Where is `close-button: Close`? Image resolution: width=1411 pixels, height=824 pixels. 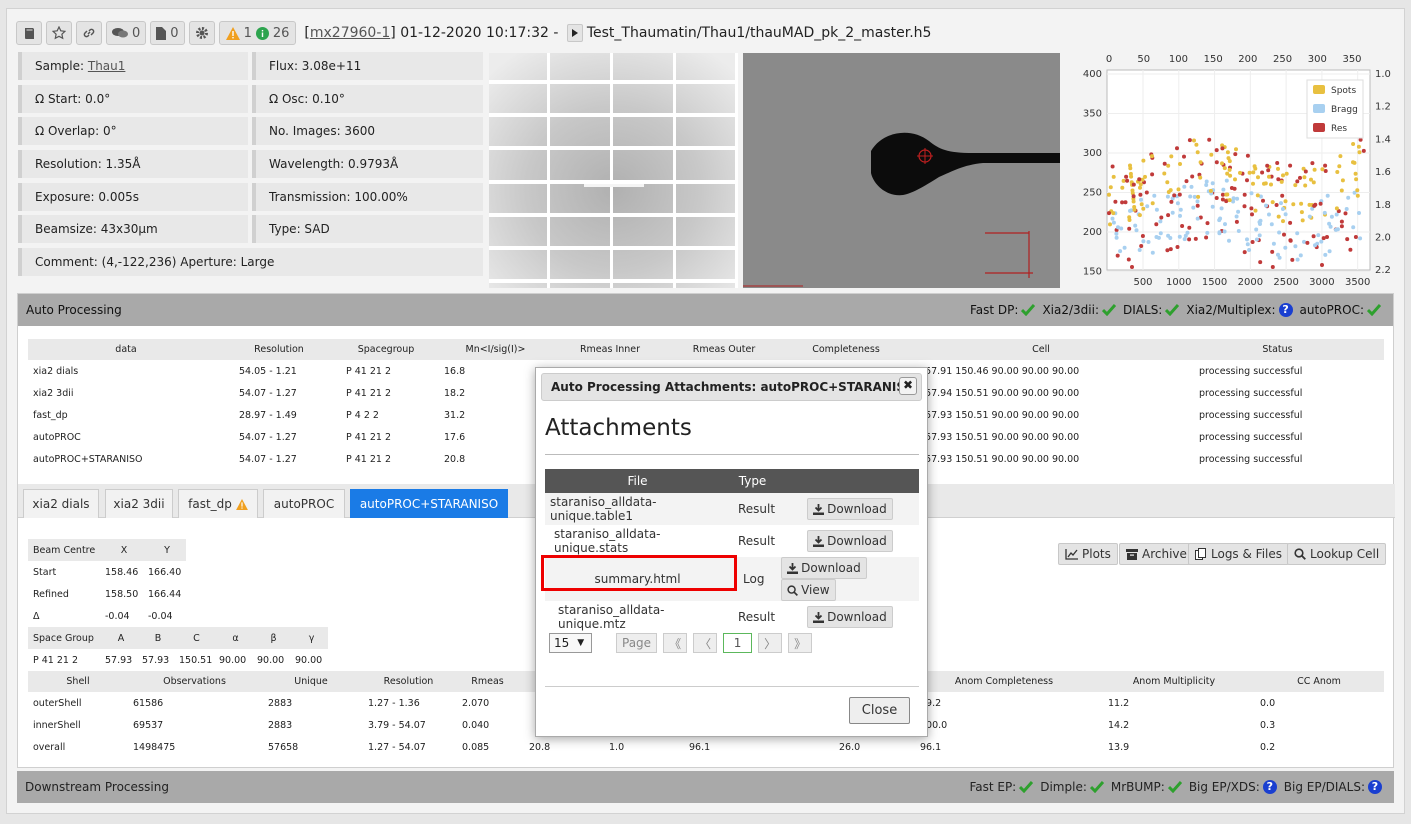
close-button: Close is located at coordinates (879, 710).